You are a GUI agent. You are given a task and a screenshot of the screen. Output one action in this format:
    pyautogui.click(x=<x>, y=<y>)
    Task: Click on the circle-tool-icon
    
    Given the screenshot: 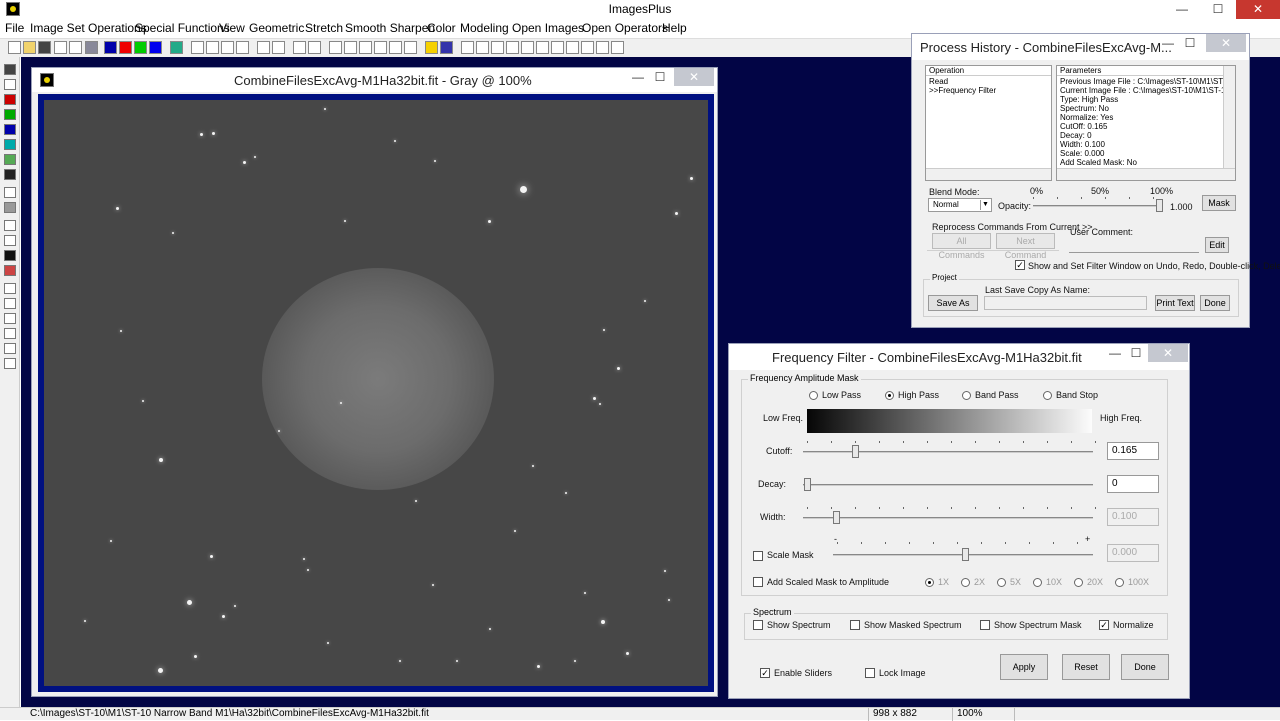 What is the action you would take?
    pyautogui.click(x=10, y=192)
    